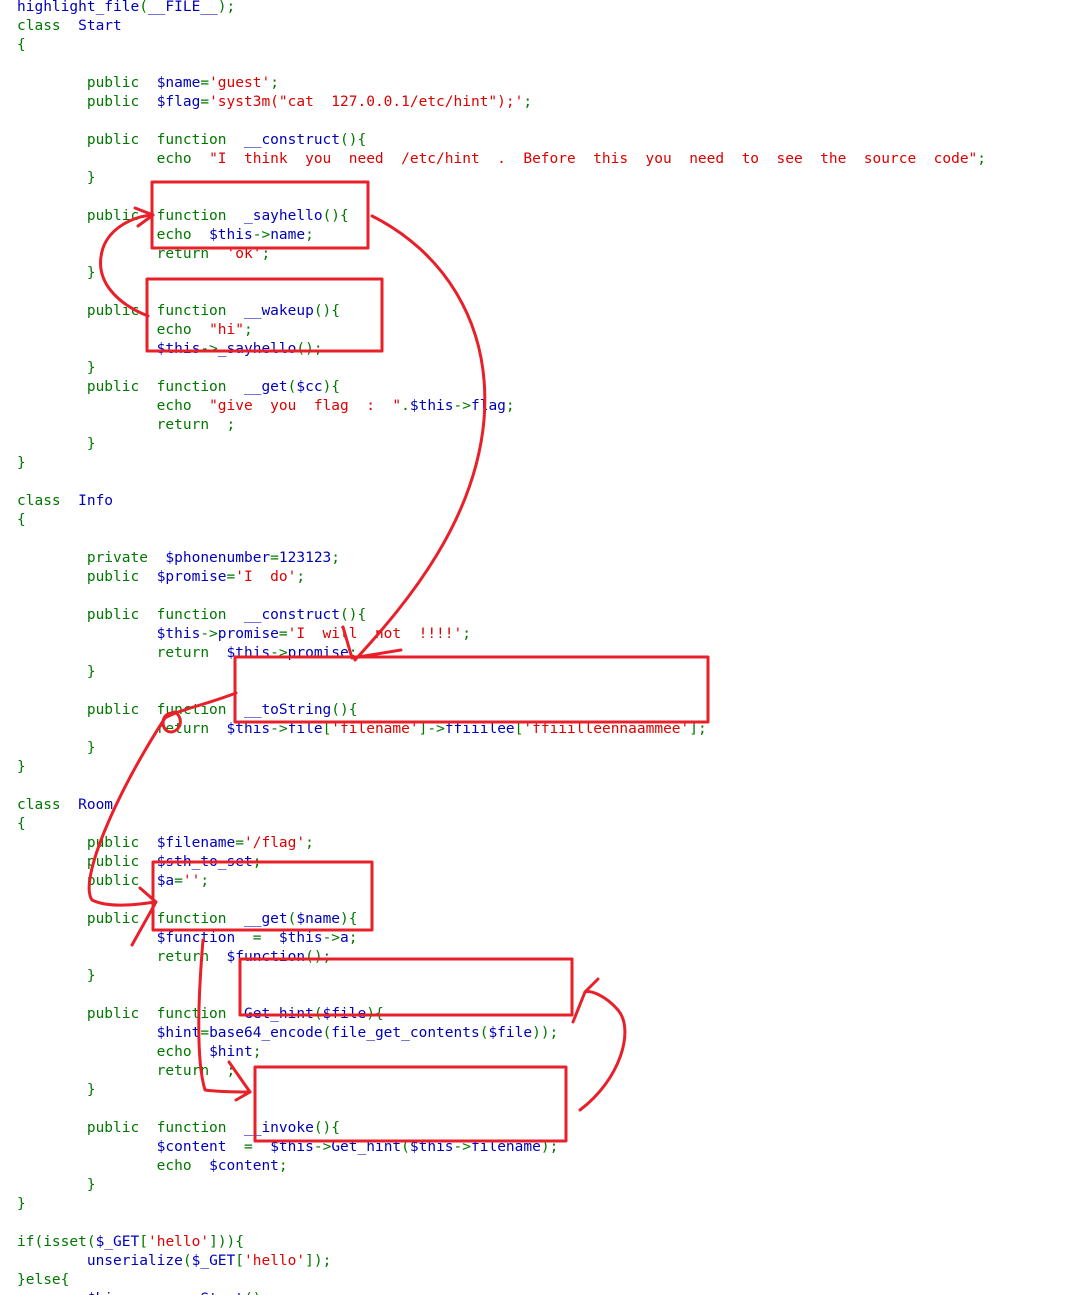 Image resolution: width=1079 pixels, height=1295 pixels. Describe the element at coordinates (183, 216) in the screenshot. I see `code-line: public function _sayhello(){` at that location.